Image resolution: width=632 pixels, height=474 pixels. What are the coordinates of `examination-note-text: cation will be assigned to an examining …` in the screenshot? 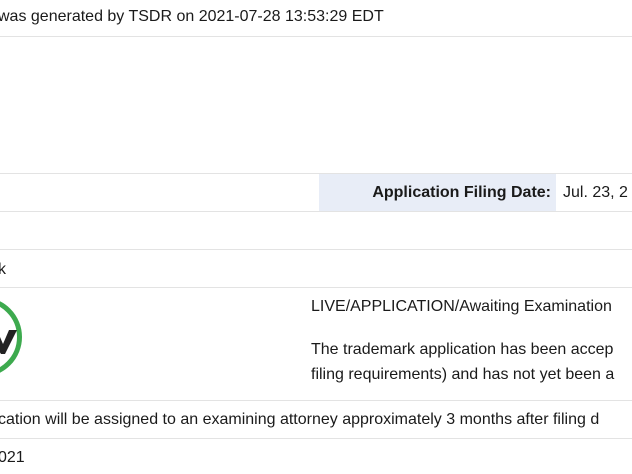 It's located at (300, 419).